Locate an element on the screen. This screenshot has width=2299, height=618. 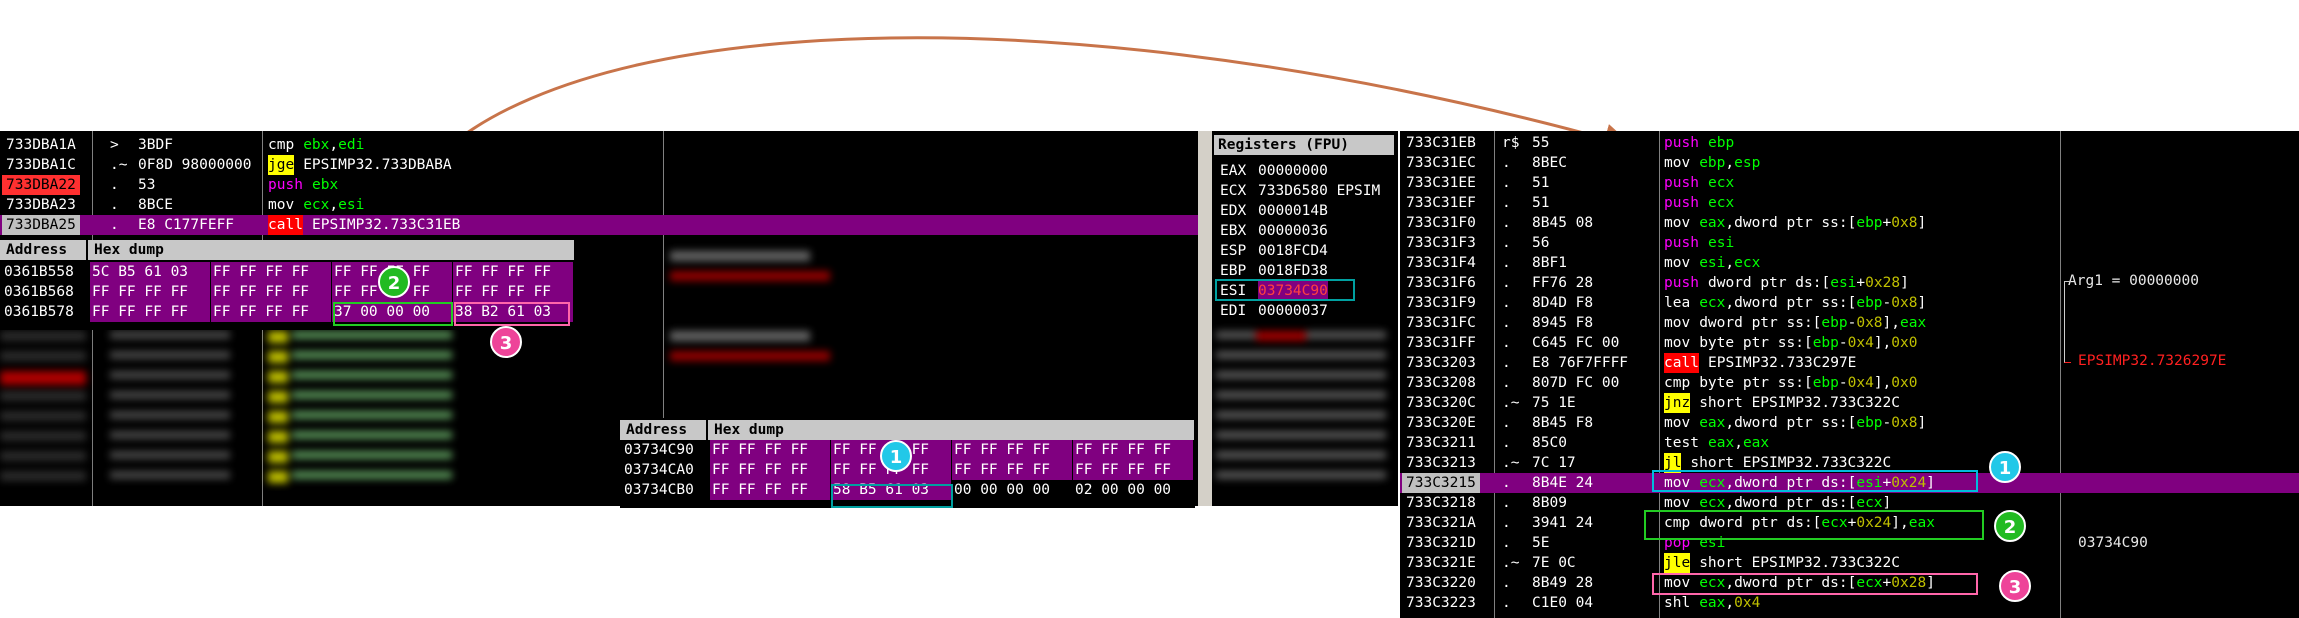
dl-address: 733DBA22 is located at coordinates (41, 185).